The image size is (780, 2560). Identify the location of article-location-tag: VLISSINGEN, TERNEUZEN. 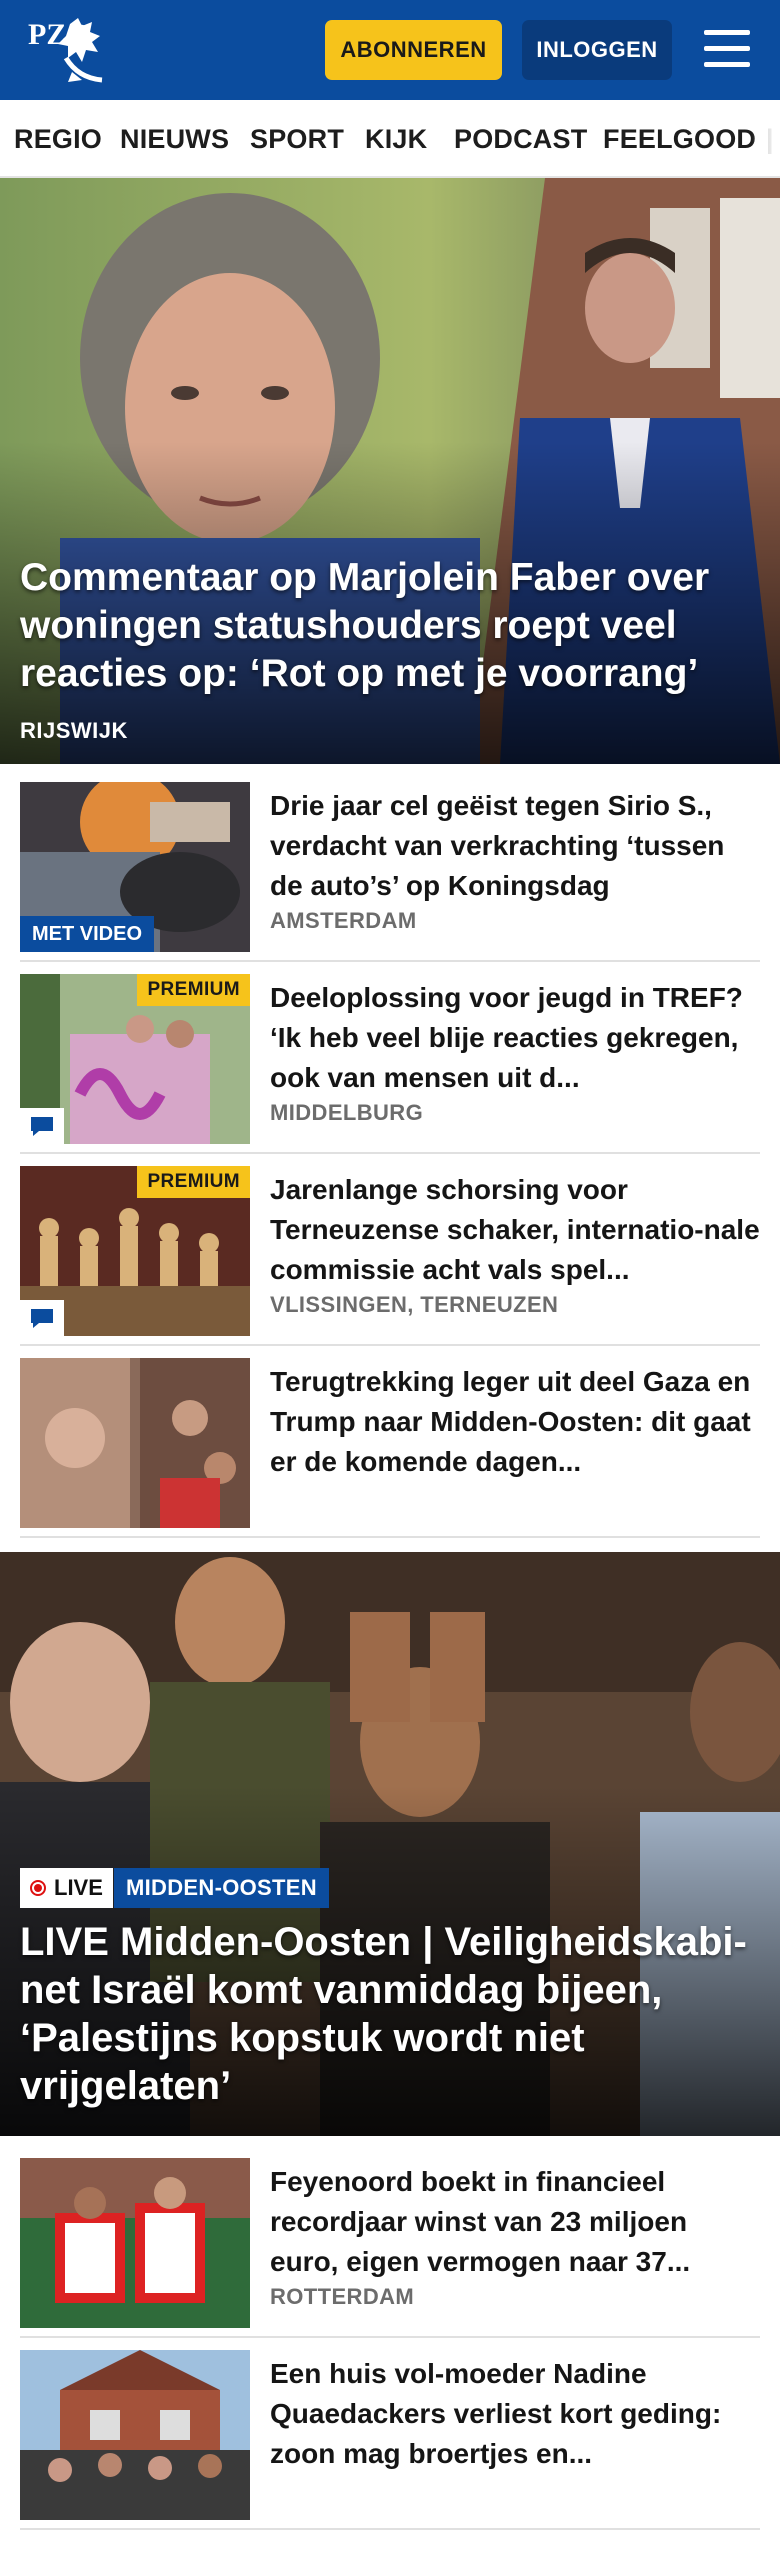
(414, 1304).